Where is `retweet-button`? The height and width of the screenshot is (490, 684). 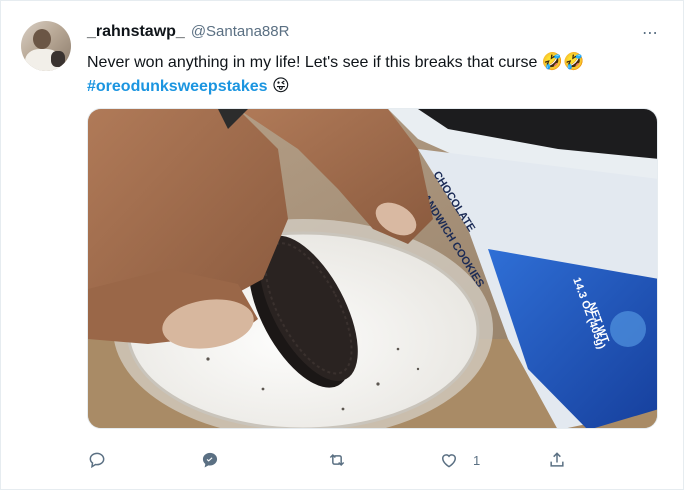 retweet-button is located at coordinates (337, 460).